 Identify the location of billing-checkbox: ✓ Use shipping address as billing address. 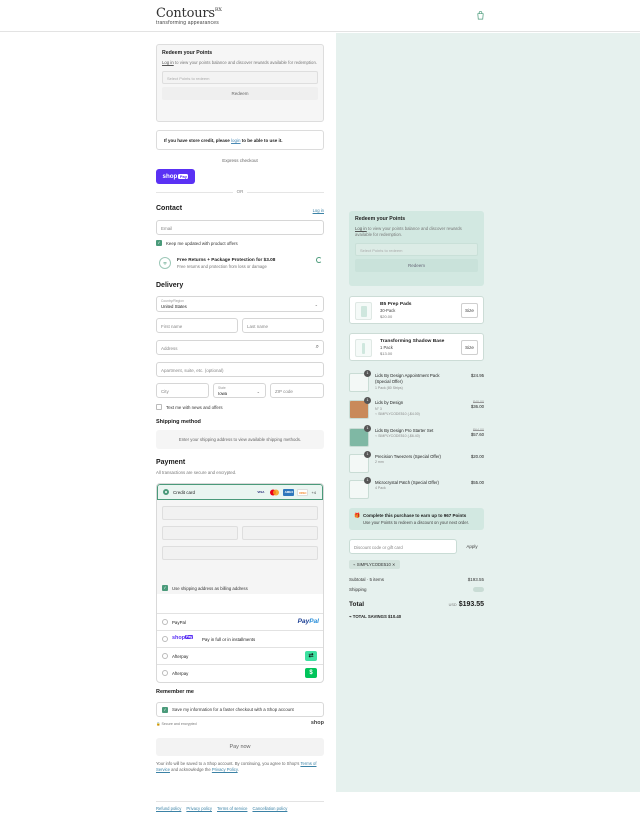
(205, 588).